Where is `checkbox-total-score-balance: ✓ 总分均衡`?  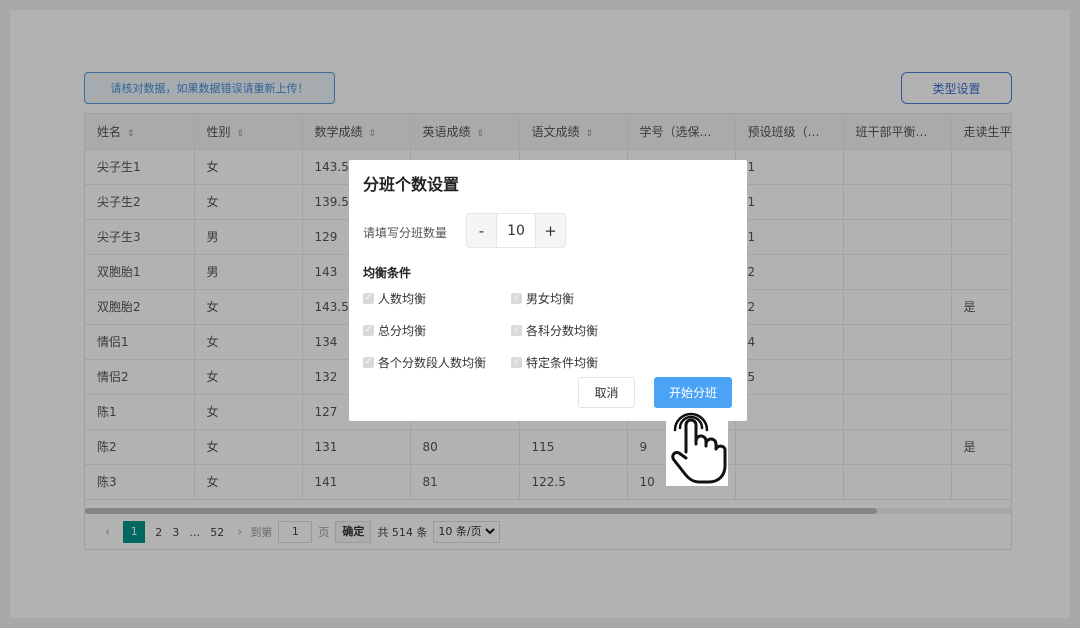
checkbox-total-score-balance: ✓ 总分均衡 is located at coordinates (394, 330).